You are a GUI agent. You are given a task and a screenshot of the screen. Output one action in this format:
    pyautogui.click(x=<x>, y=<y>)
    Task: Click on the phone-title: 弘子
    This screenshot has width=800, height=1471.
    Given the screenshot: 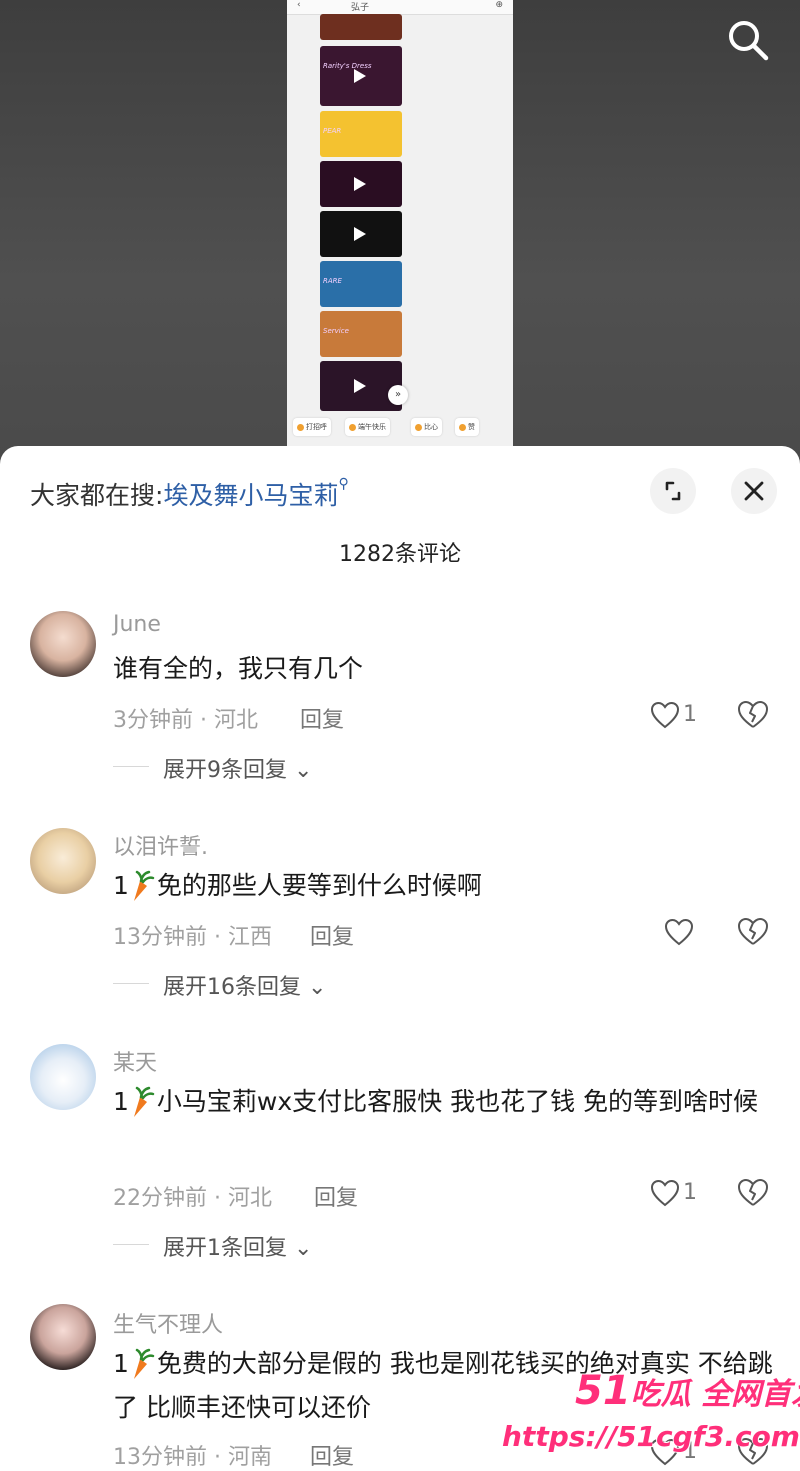 What is the action you would take?
    pyautogui.click(x=360, y=8)
    